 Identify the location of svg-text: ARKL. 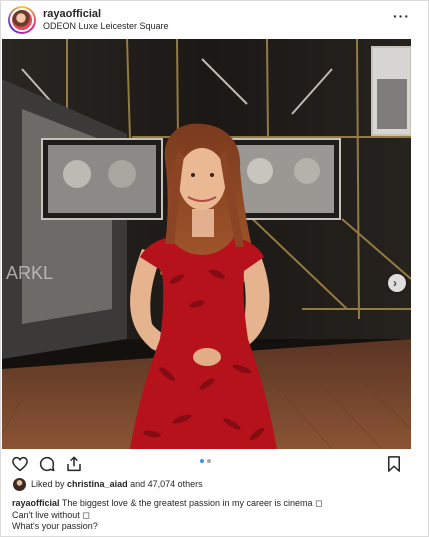
(29, 273).